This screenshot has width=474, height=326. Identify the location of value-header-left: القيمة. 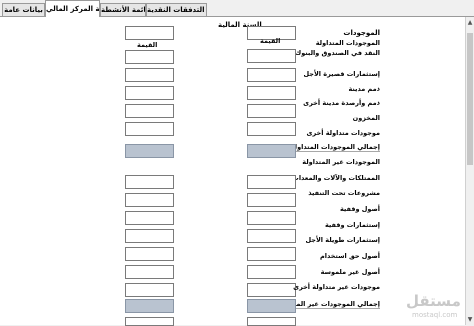
(147, 45).